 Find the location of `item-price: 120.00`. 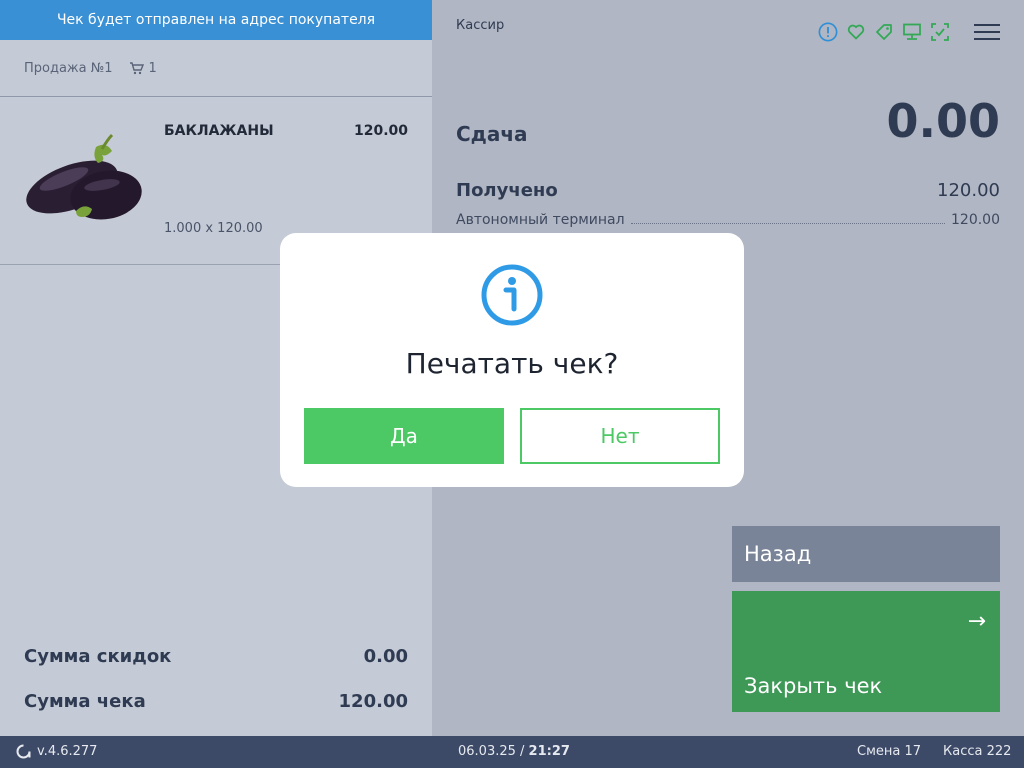

item-price: 120.00 is located at coordinates (380, 131).